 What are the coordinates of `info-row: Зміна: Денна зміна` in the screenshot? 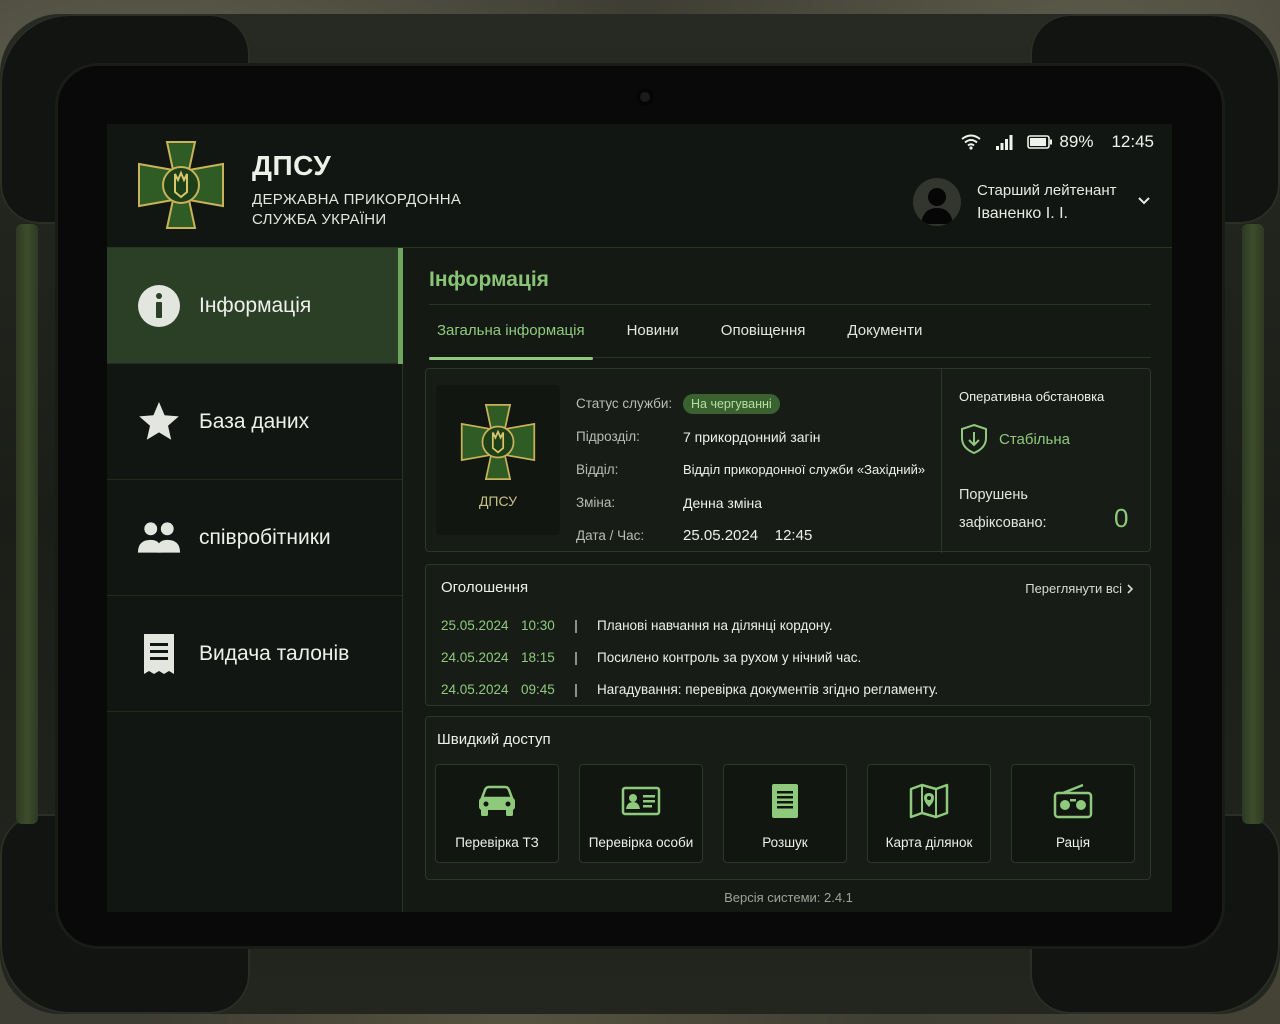 It's located at (750, 502).